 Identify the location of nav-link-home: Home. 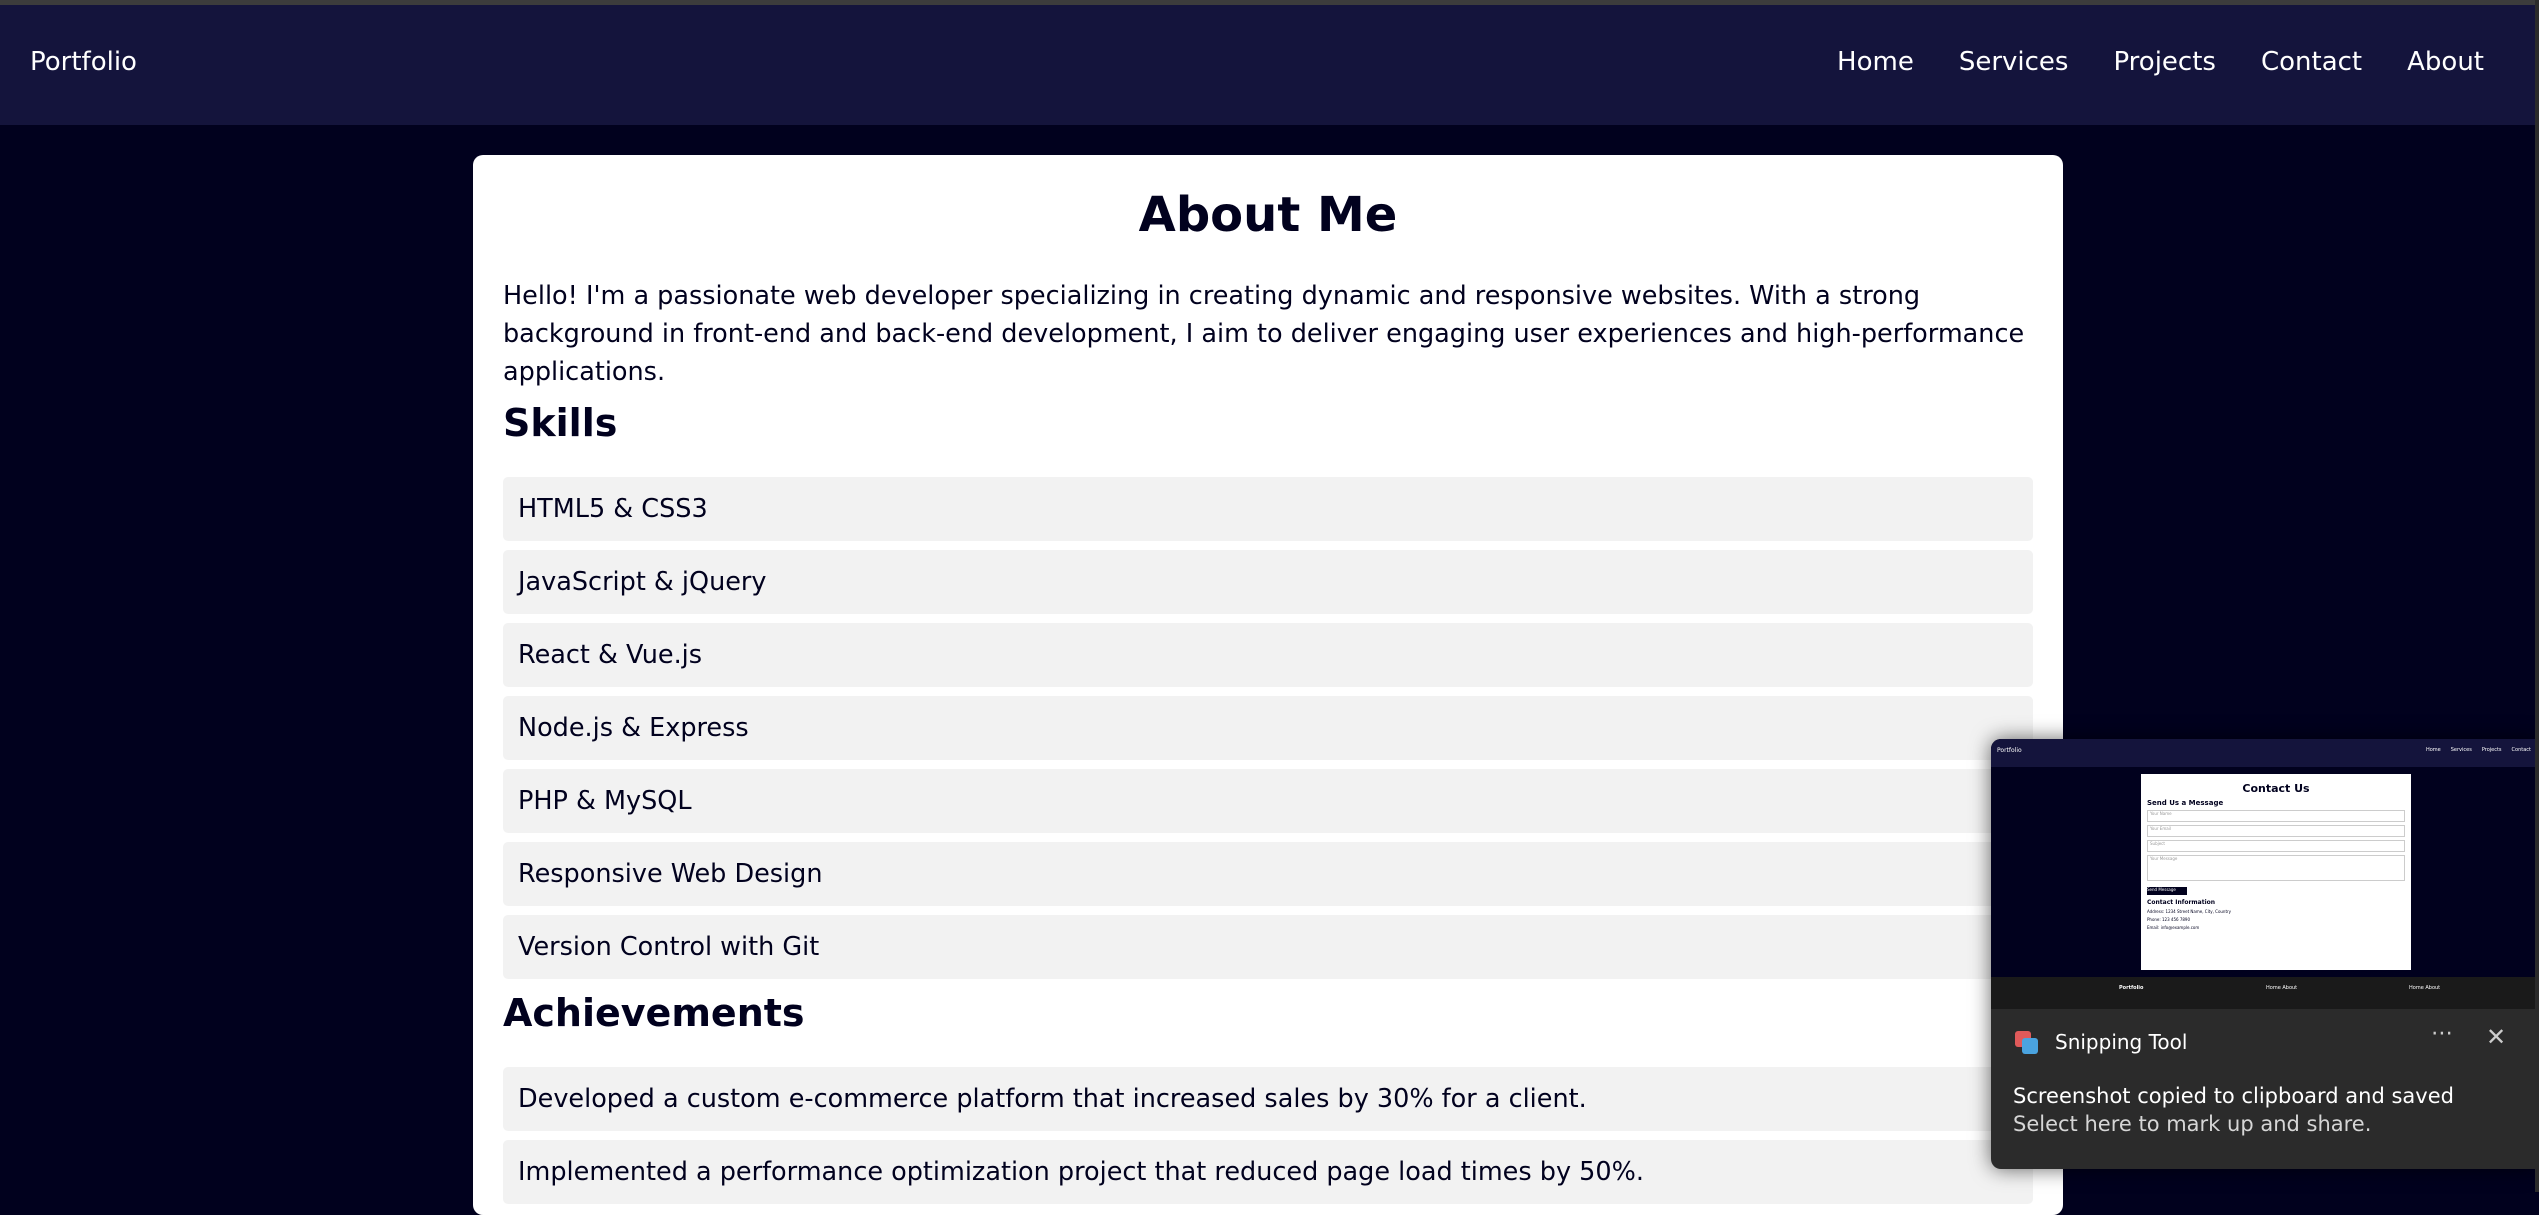
(1875, 62).